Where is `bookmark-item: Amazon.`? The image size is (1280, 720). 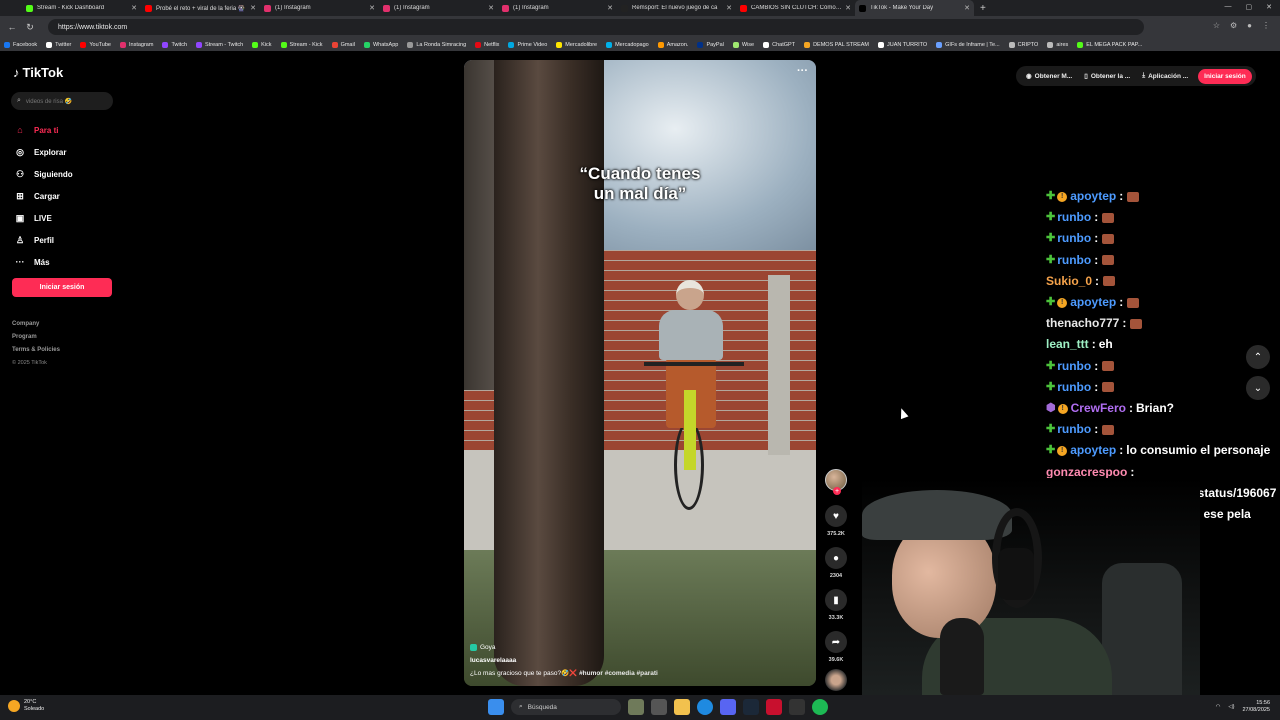 bookmark-item: Amazon. is located at coordinates (672, 44).